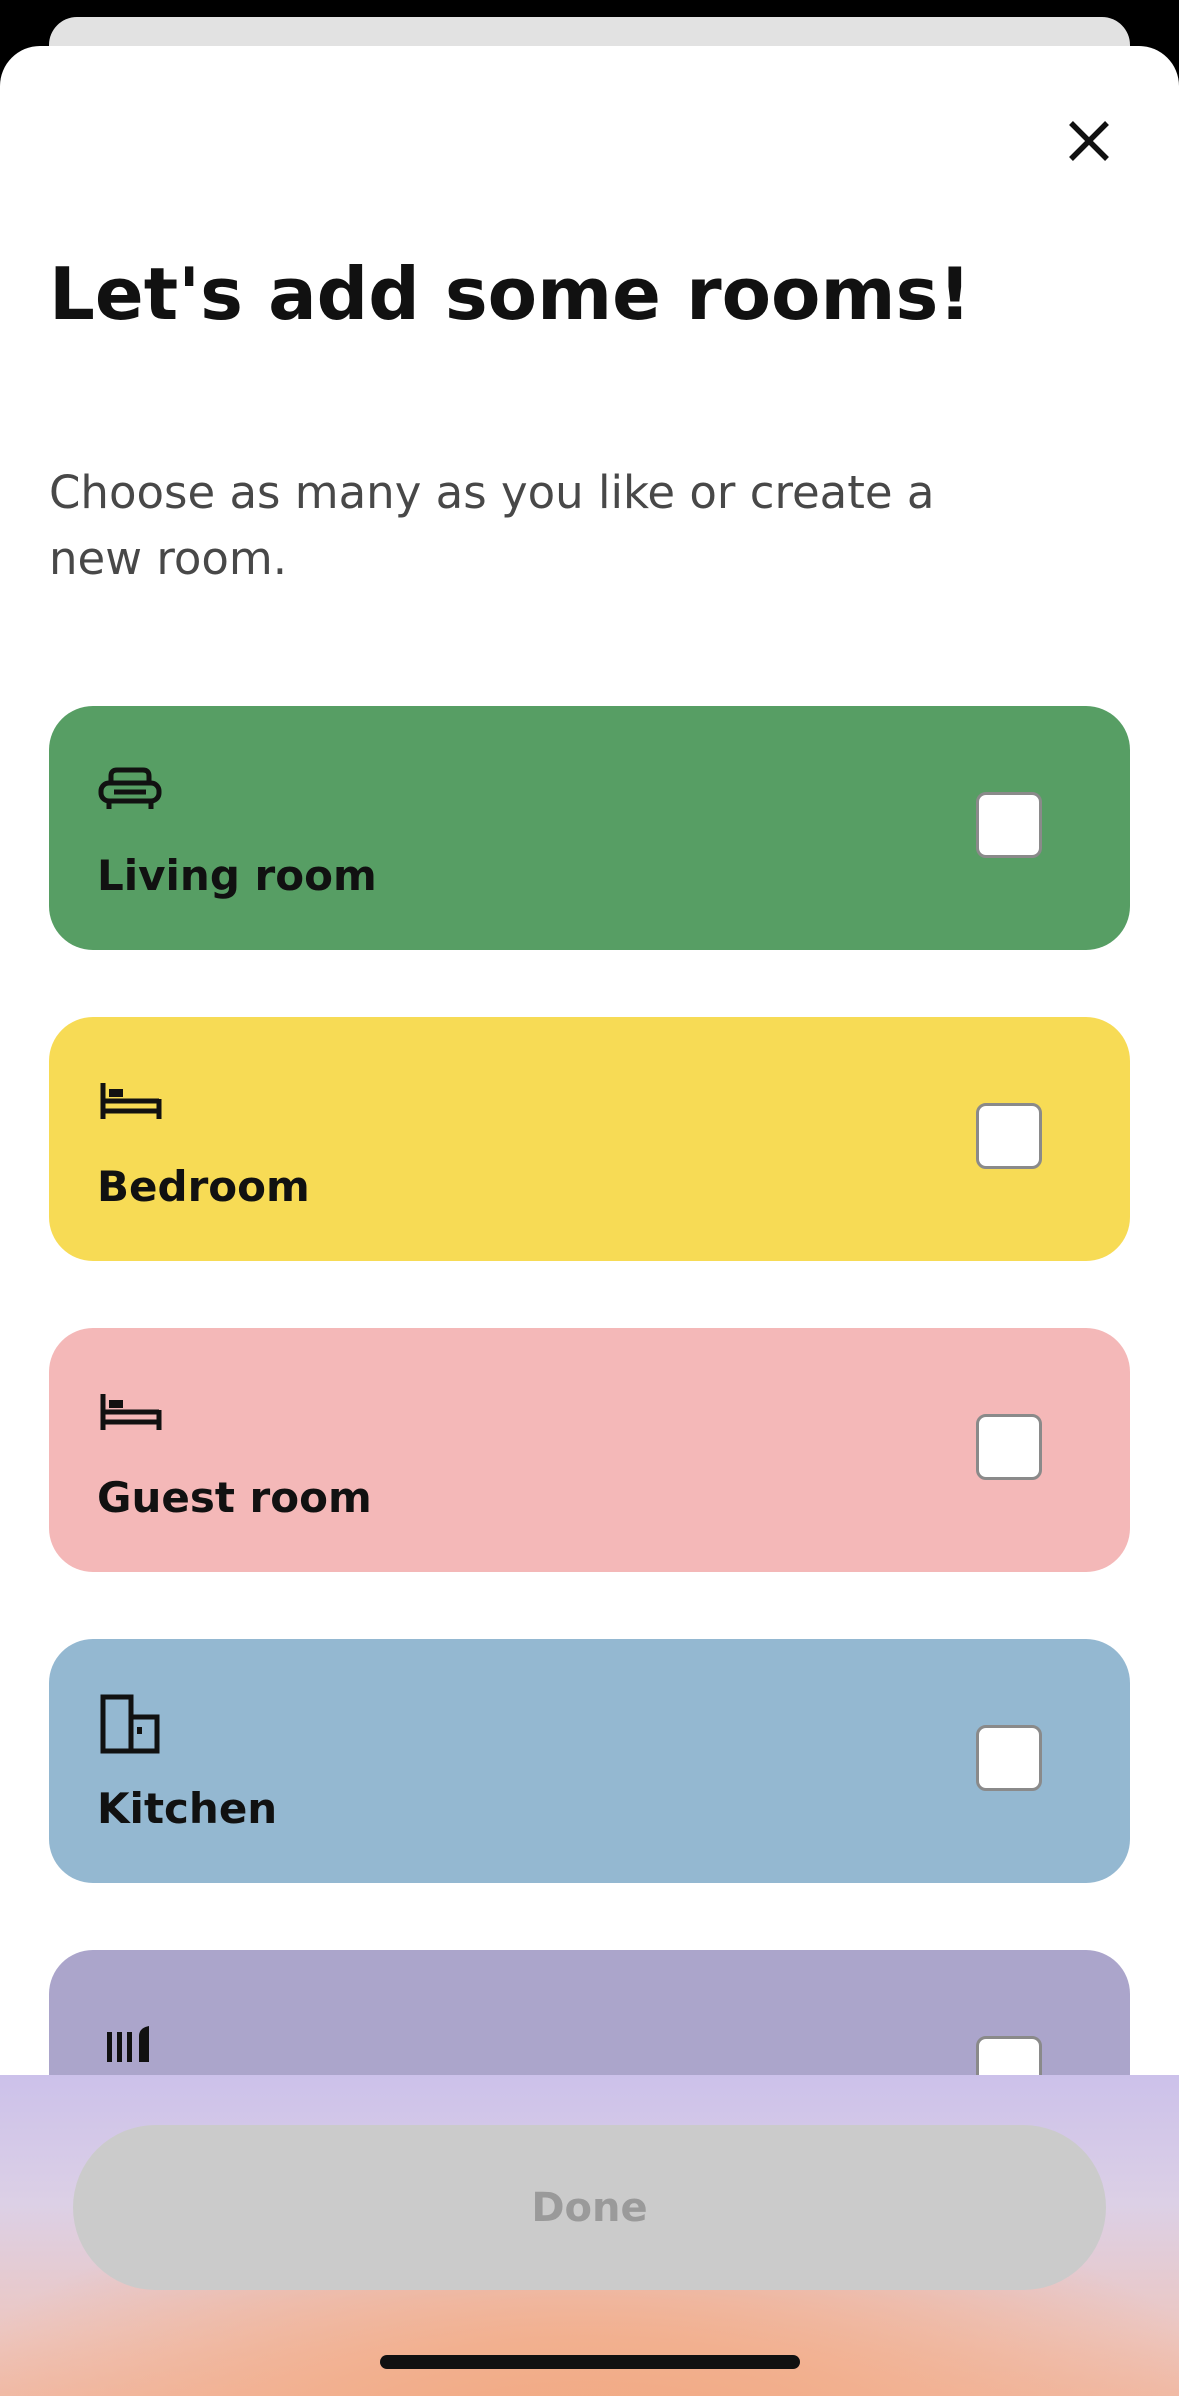 The width and height of the screenshot is (1179, 2396). Describe the element at coordinates (187, 1808) in the screenshot. I see `room-label-kitchen: Kitchen` at that location.